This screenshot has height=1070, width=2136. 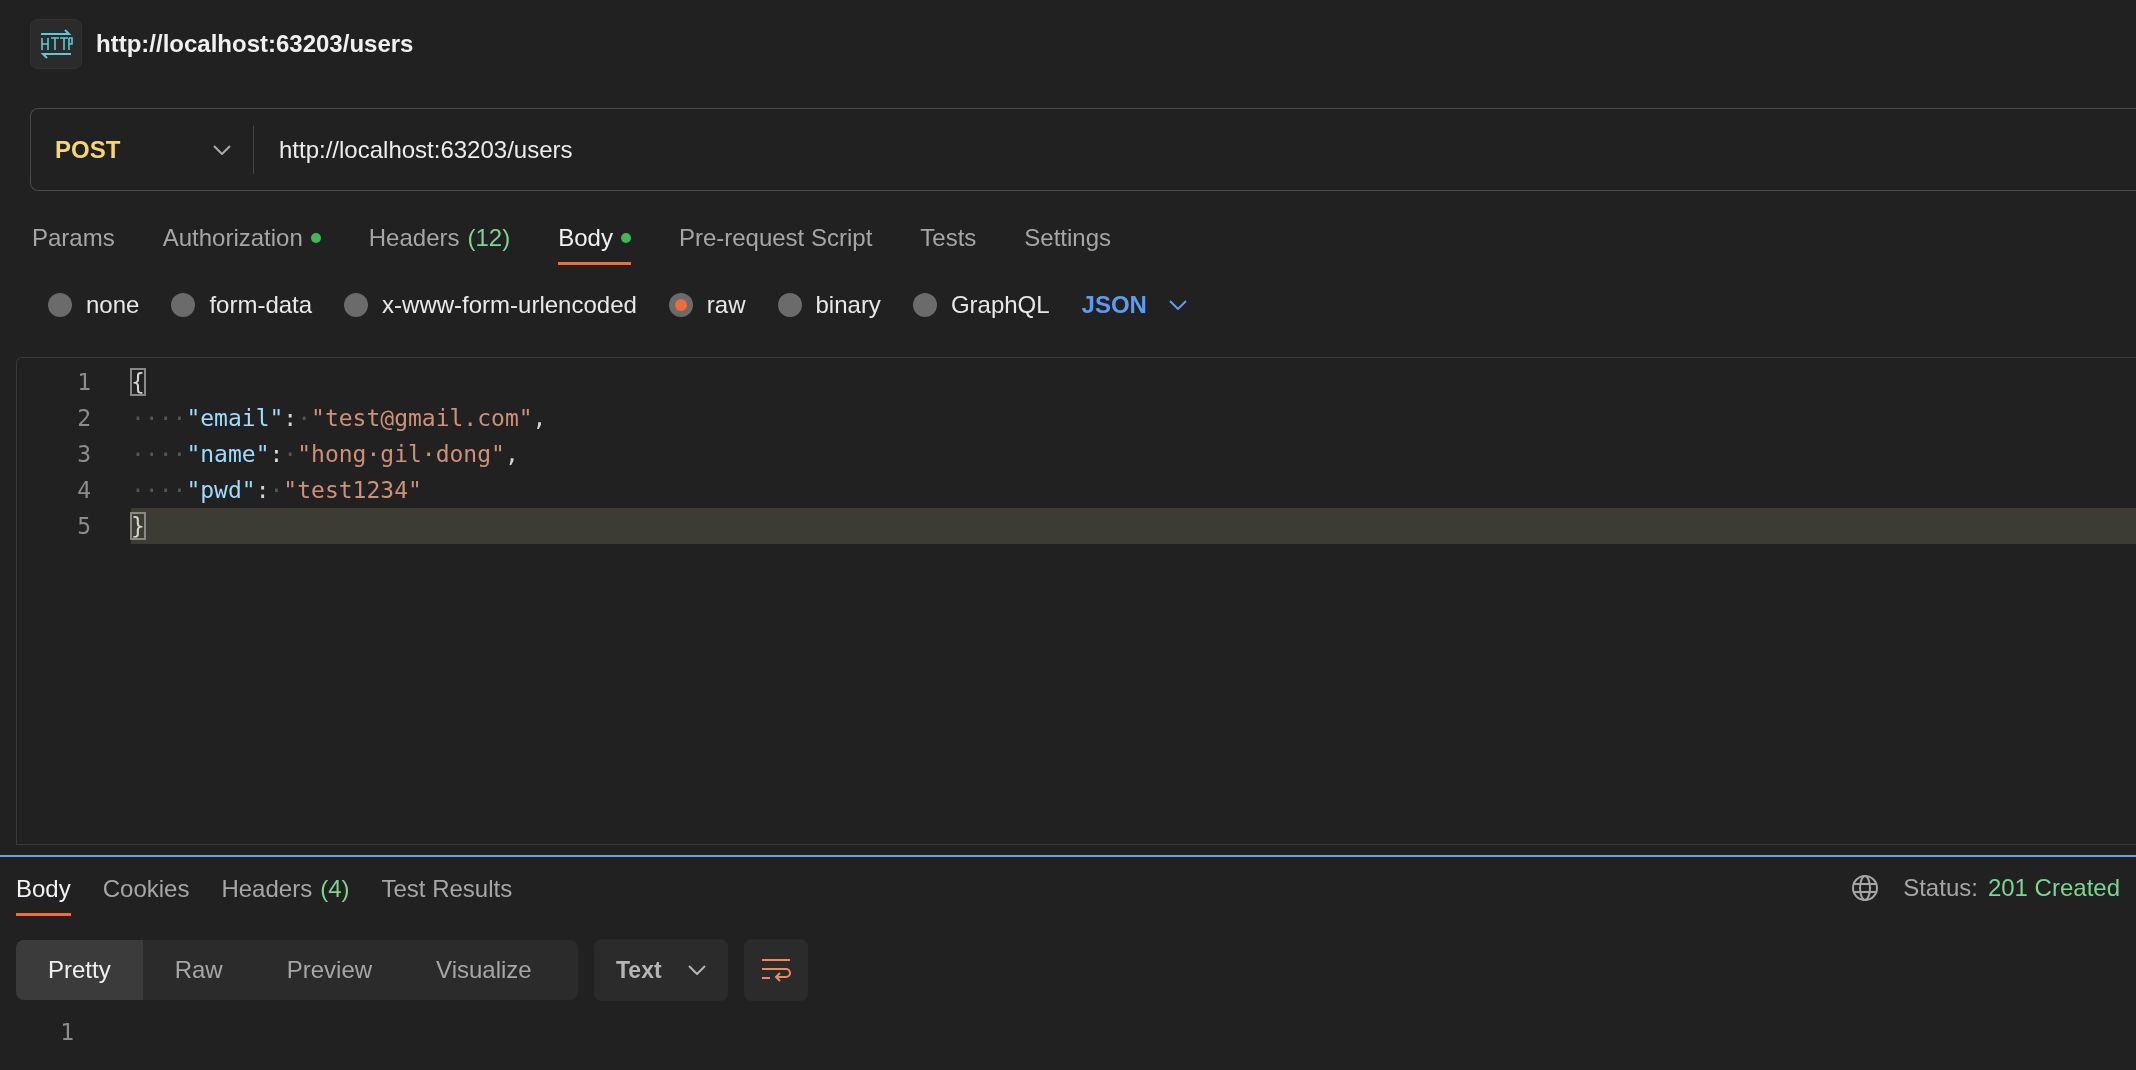 I want to click on response-tab: Cookies, so click(x=146, y=888).